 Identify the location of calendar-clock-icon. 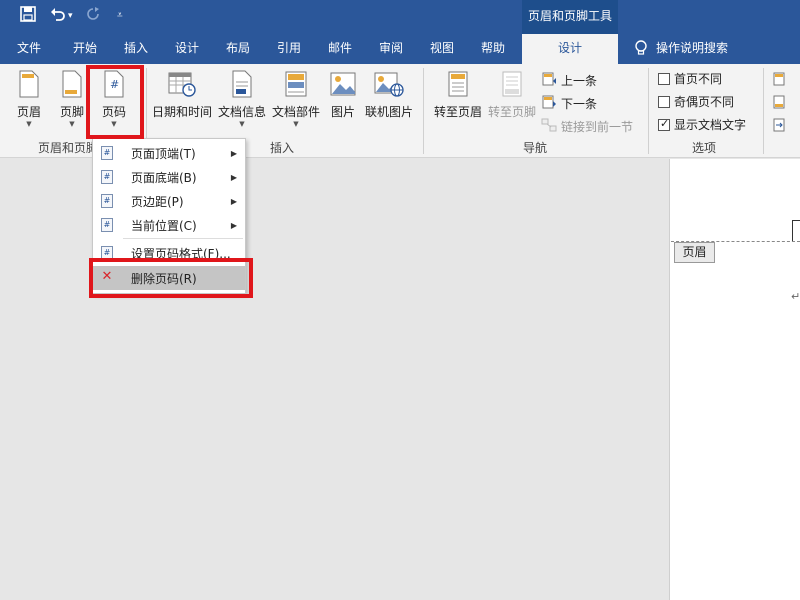
(182, 85).